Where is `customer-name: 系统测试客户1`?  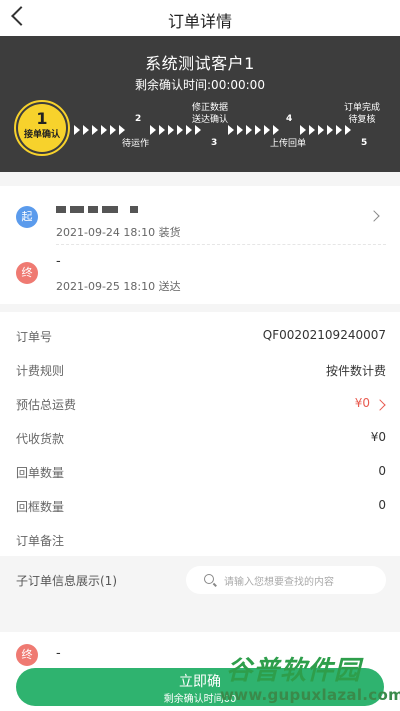
customer-name: 系统测试客户1 is located at coordinates (200, 63).